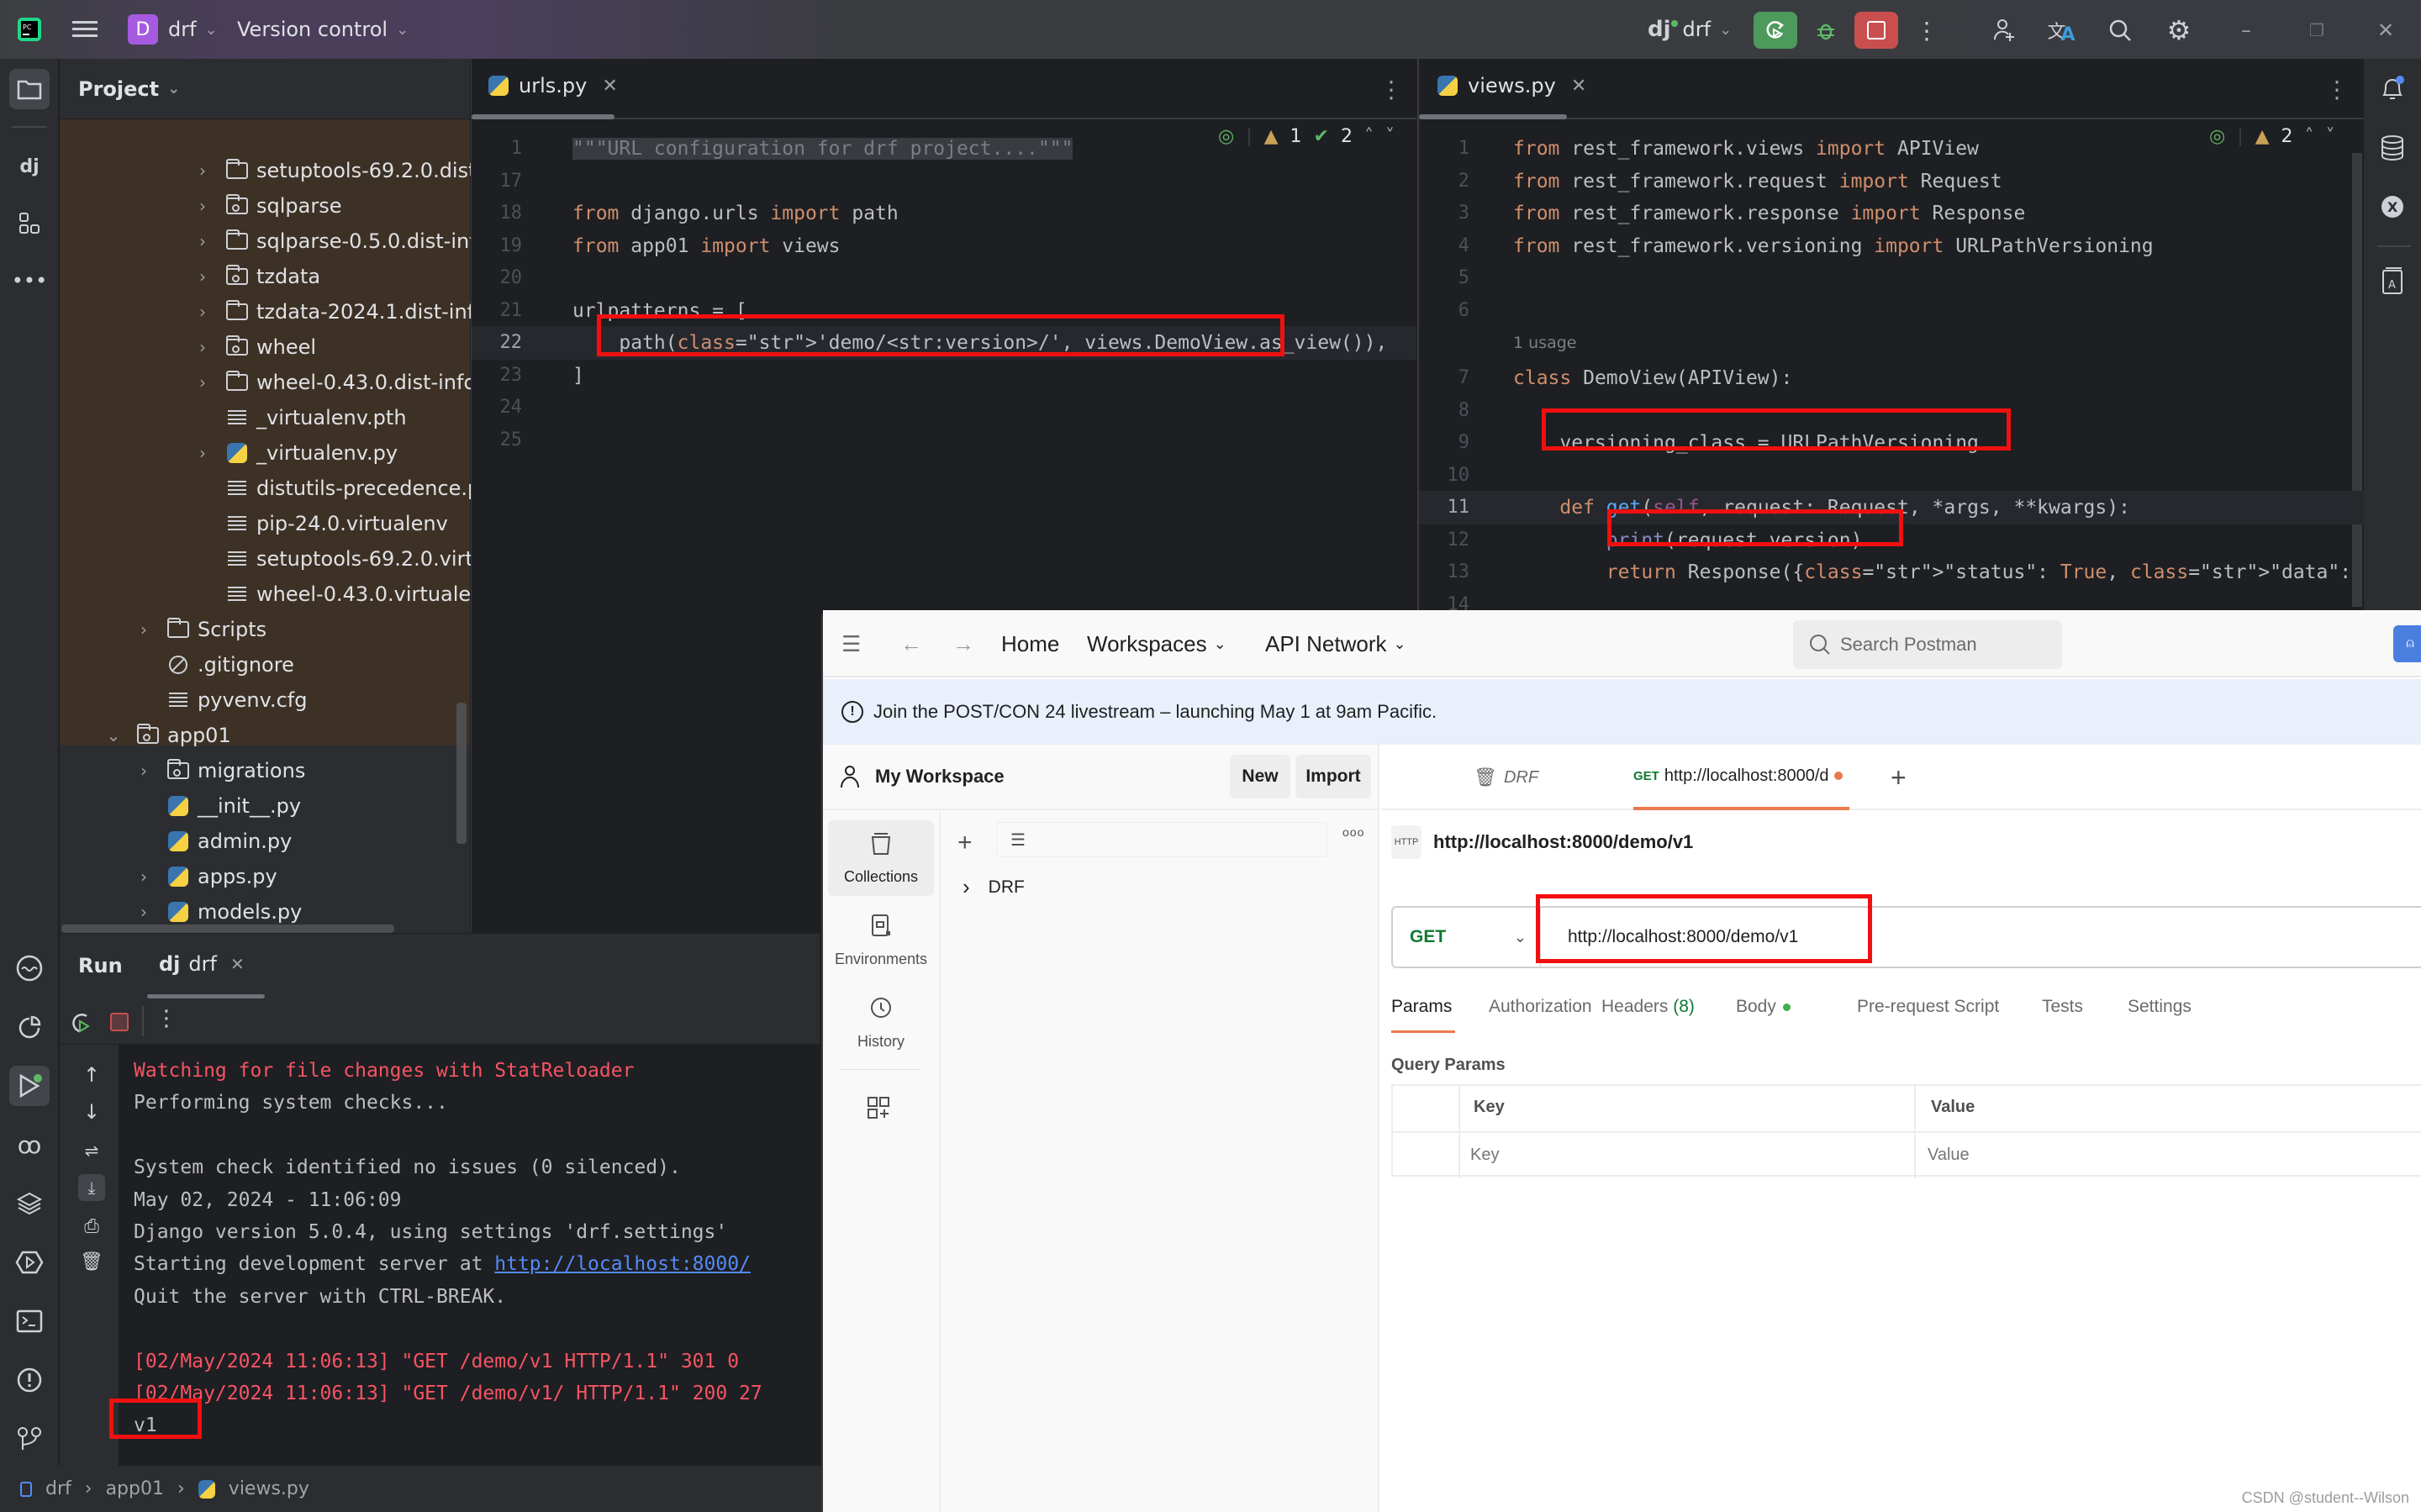 This screenshot has height=1512, width=2421. What do you see at coordinates (1652, 378) in the screenshot?
I see `code-line: class DemoView(APIView):` at bounding box center [1652, 378].